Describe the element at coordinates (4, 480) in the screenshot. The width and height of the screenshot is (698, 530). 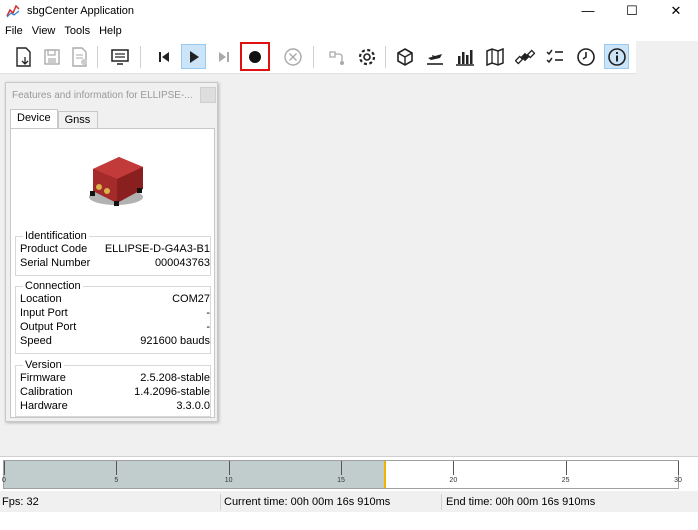
I see `timeline-tick-label: 0` at that location.